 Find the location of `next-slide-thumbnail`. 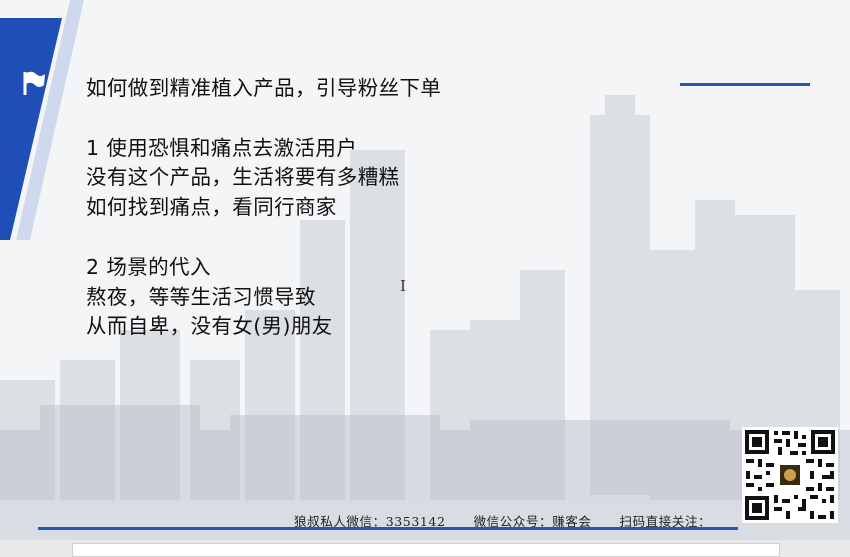

next-slide-thumbnail is located at coordinates (426, 550).